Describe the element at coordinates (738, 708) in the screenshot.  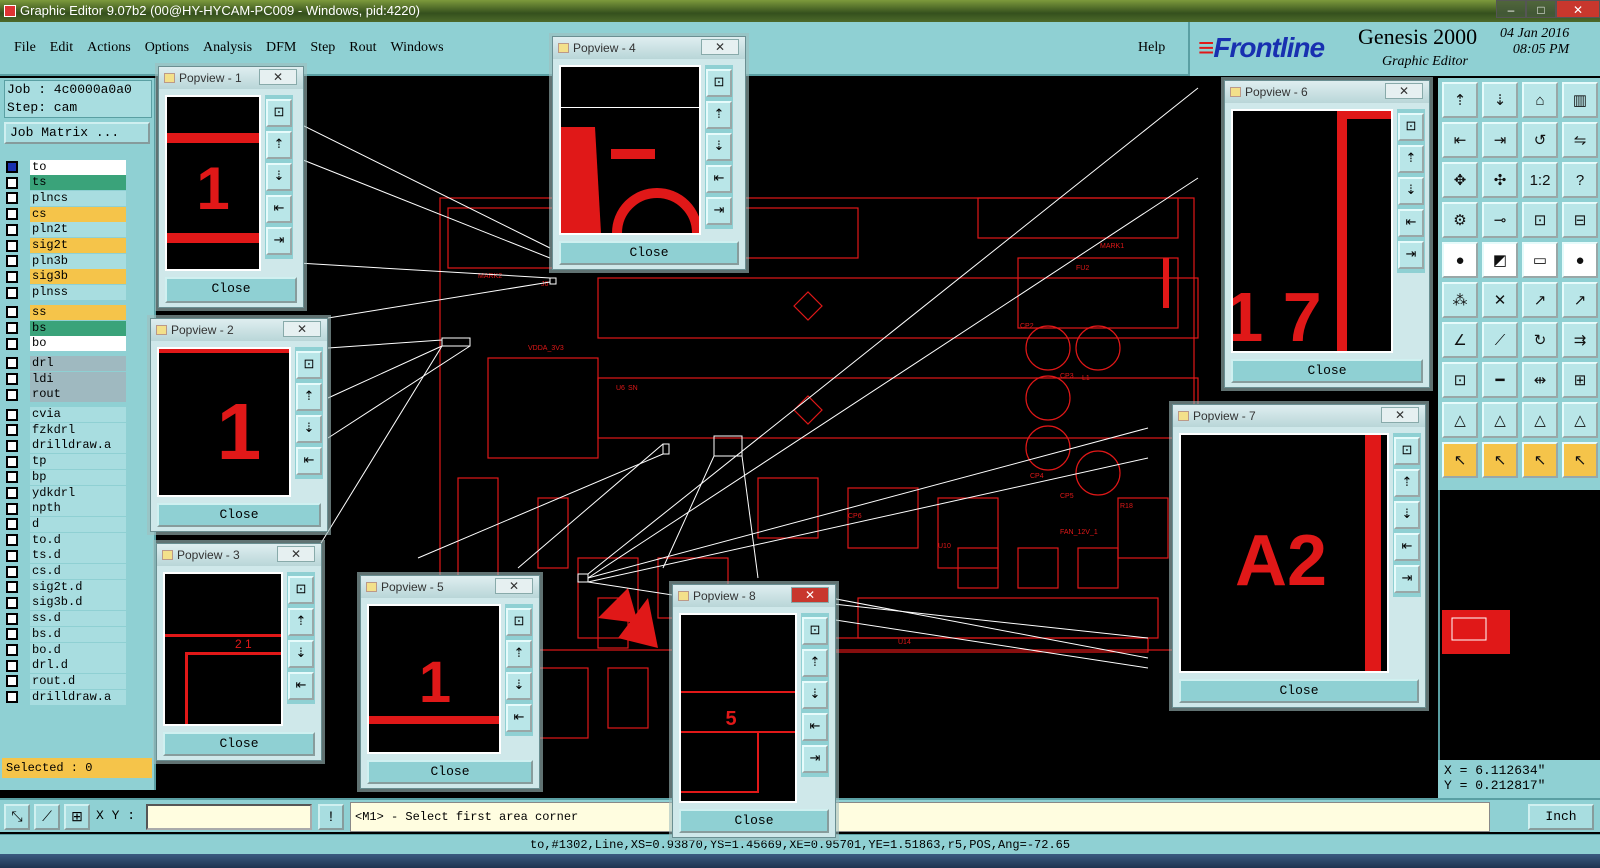
I see `popview-zoom-area: 5` at that location.